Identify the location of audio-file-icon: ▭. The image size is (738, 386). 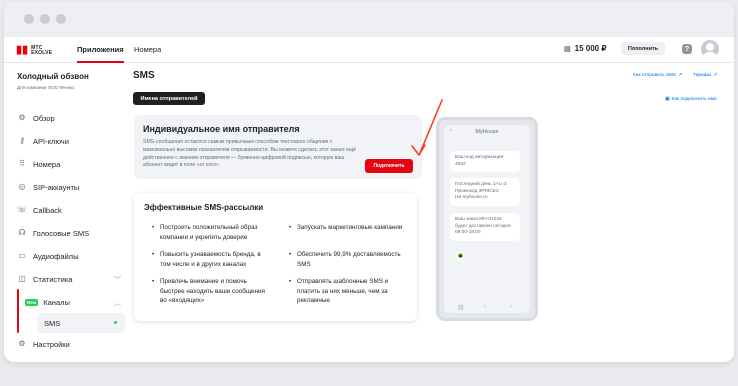
(22, 255).